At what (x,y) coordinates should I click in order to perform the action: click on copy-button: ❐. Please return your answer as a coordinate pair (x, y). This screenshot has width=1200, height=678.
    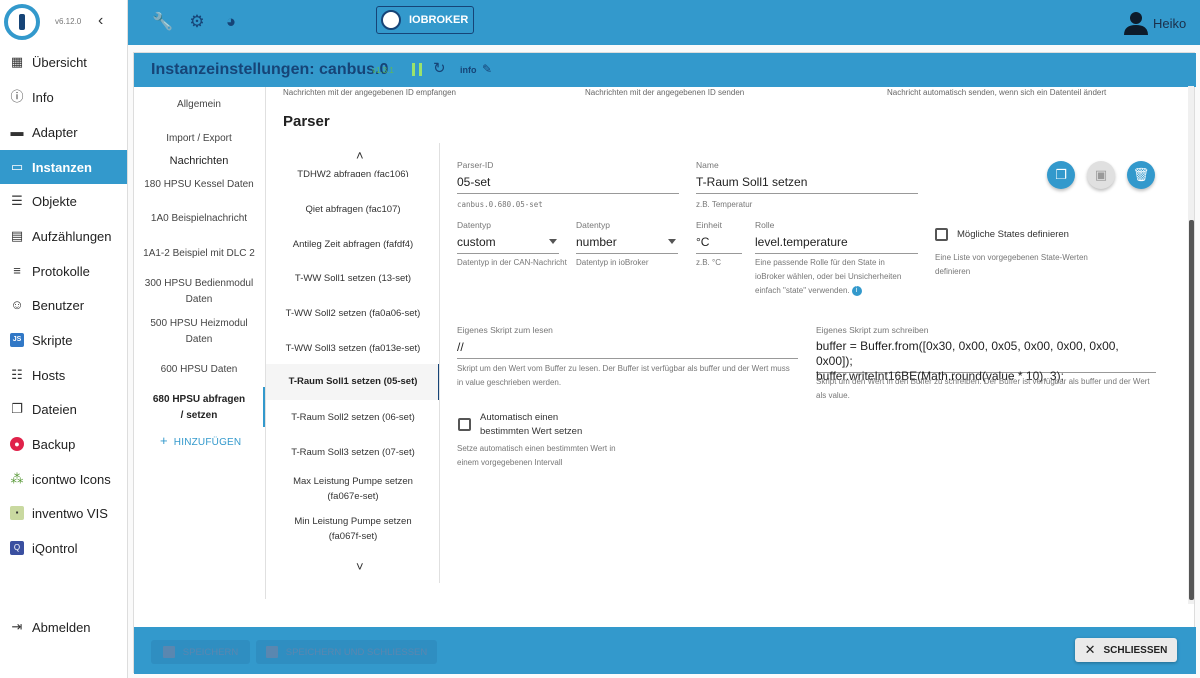
    Looking at the image, I should click on (1061, 175).